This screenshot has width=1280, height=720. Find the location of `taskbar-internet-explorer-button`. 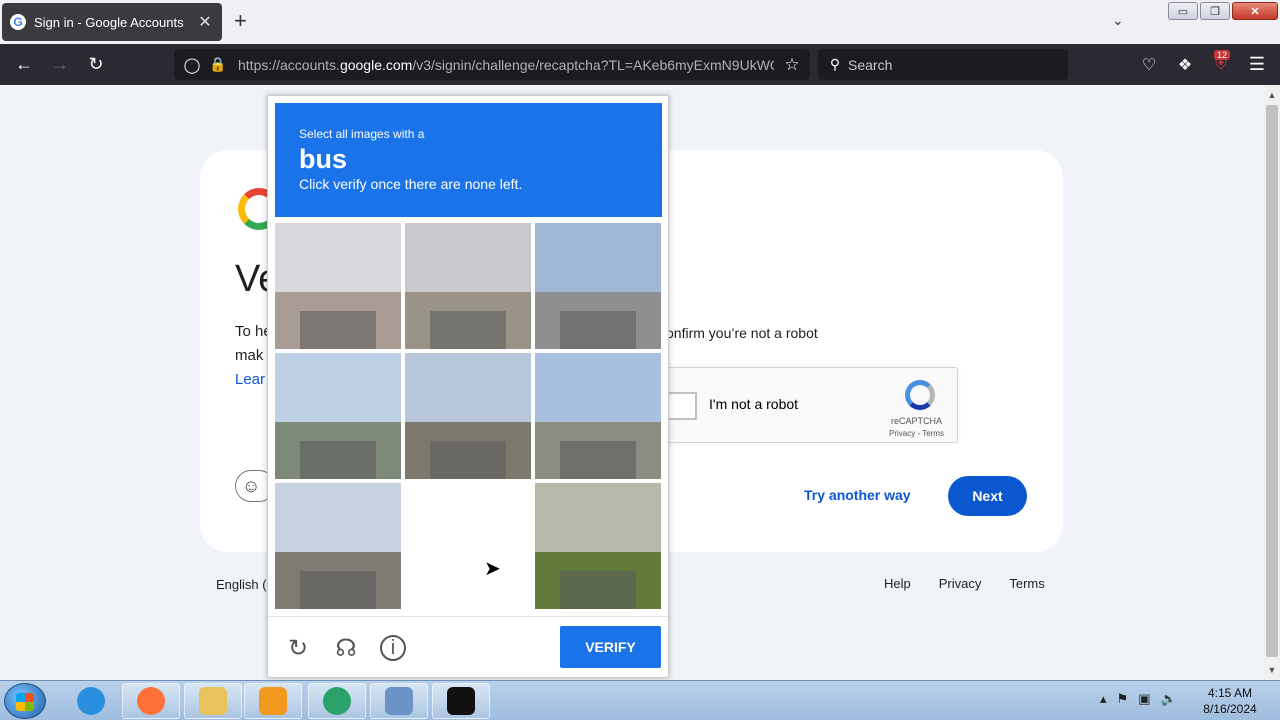

taskbar-internet-explorer-button is located at coordinates (91, 701).